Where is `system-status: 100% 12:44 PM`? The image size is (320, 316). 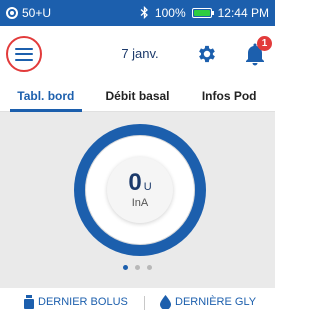 system-status: 100% 12:44 PM is located at coordinates (204, 13).